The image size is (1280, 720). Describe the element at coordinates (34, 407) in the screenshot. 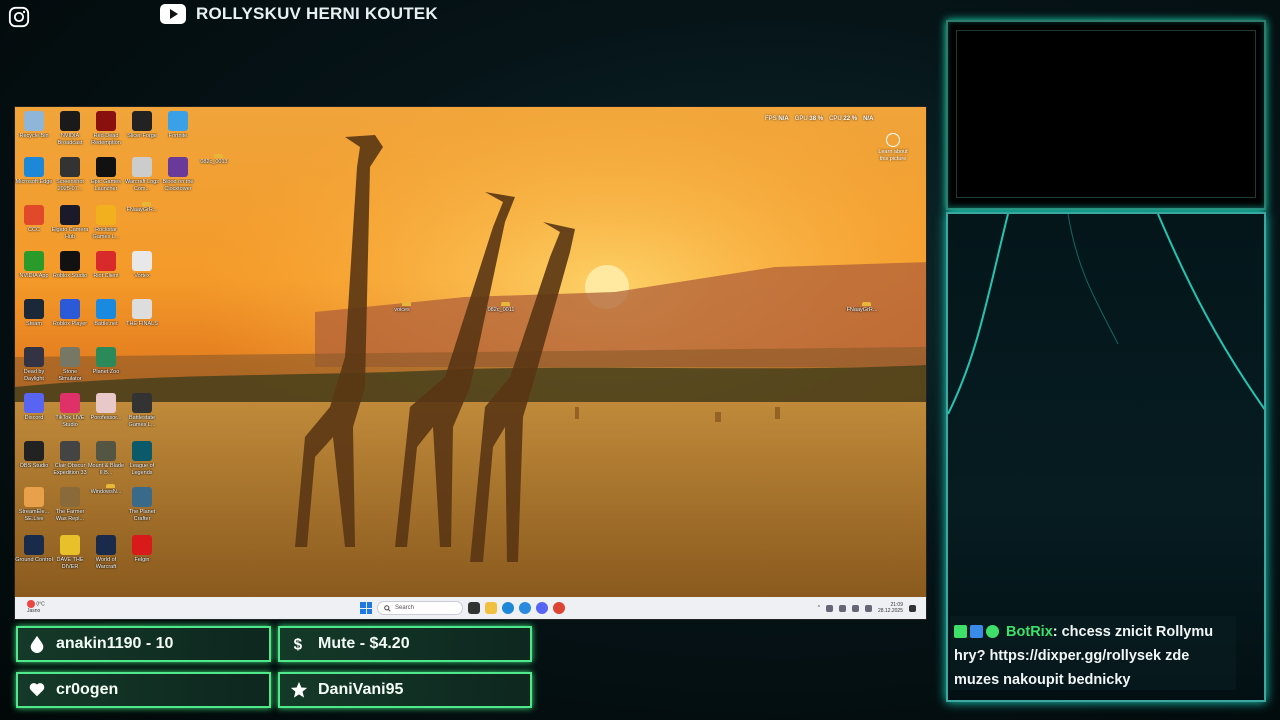

I see `desktop-icon-discord: Discord` at that location.